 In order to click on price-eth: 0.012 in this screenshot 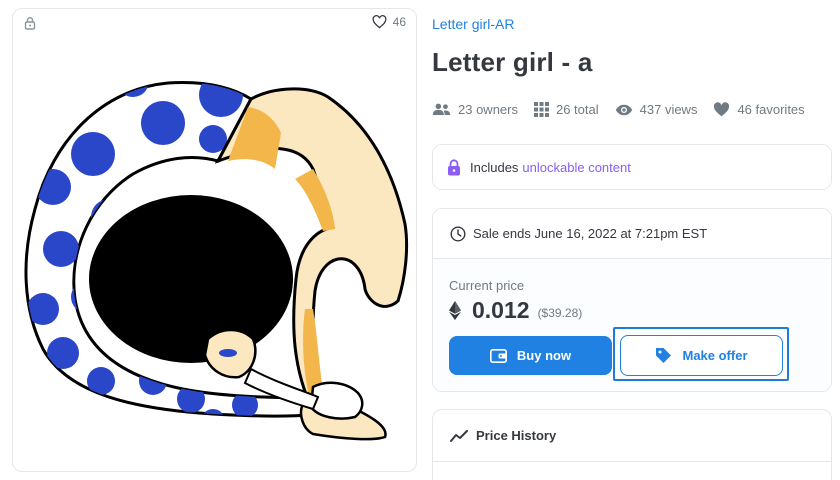, I will do `click(501, 310)`.